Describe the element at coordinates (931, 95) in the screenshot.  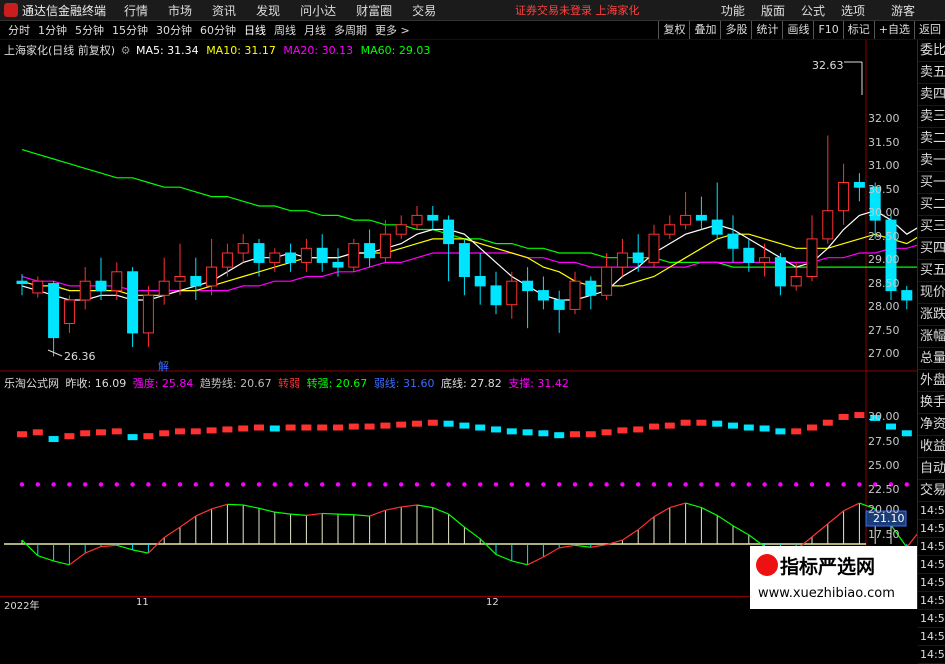
I see `side-panel-item: 卖四` at that location.